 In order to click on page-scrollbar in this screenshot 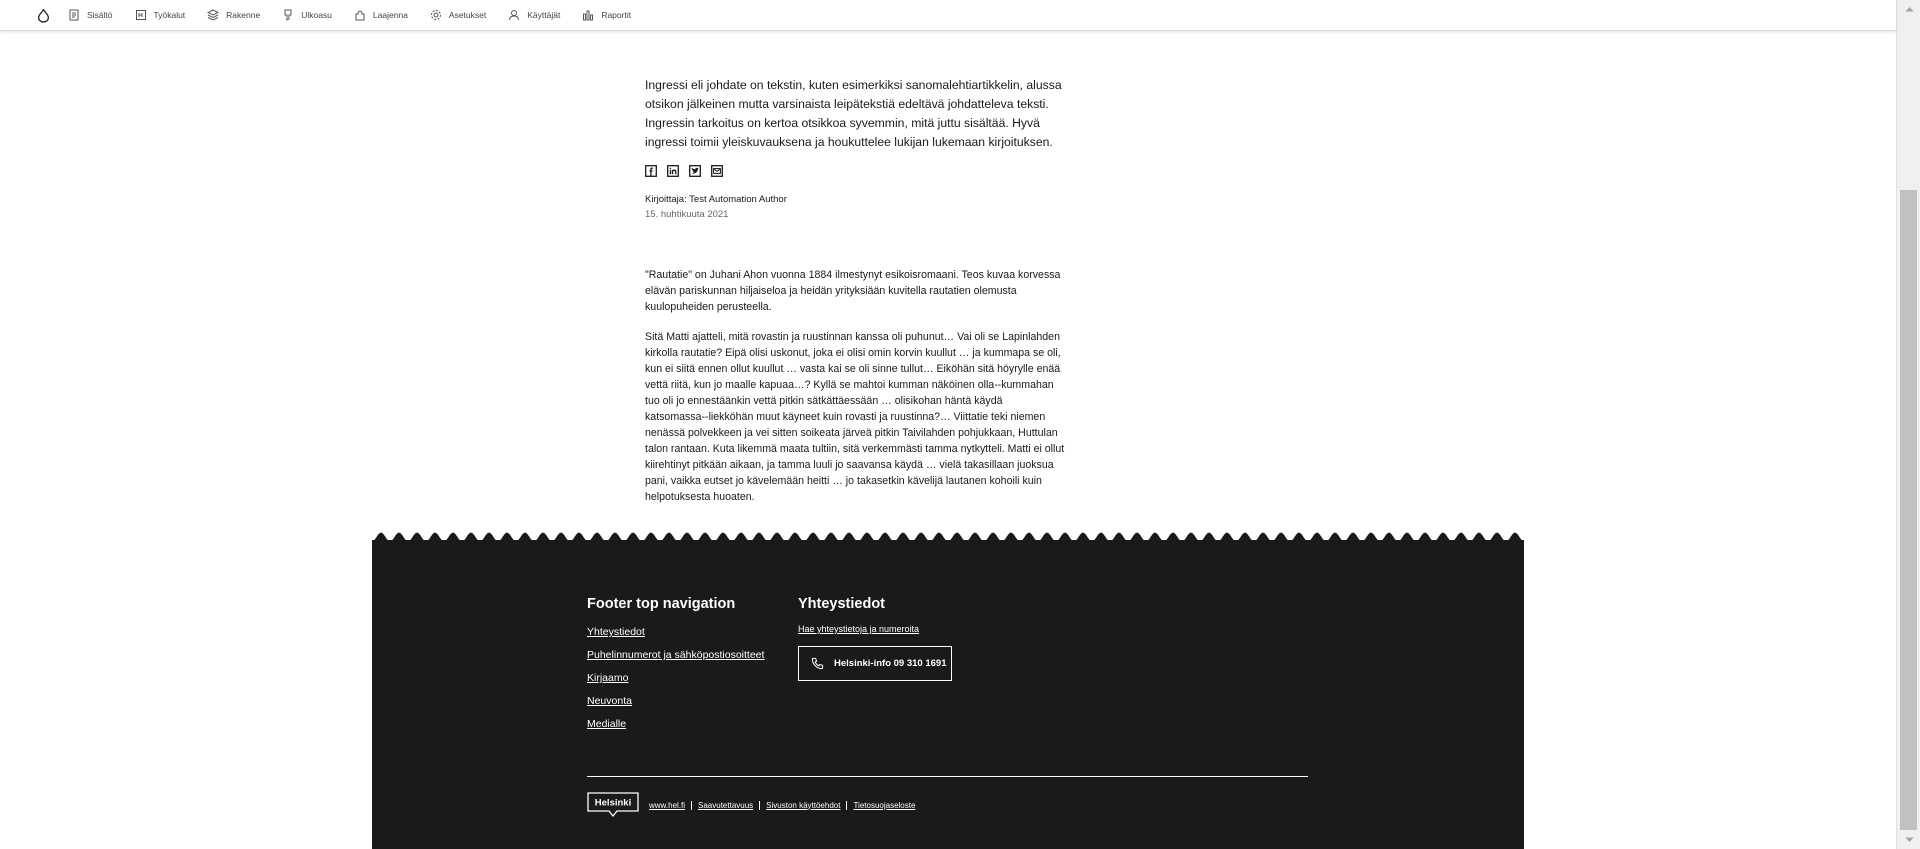, I will do `click(1908, 424)`.